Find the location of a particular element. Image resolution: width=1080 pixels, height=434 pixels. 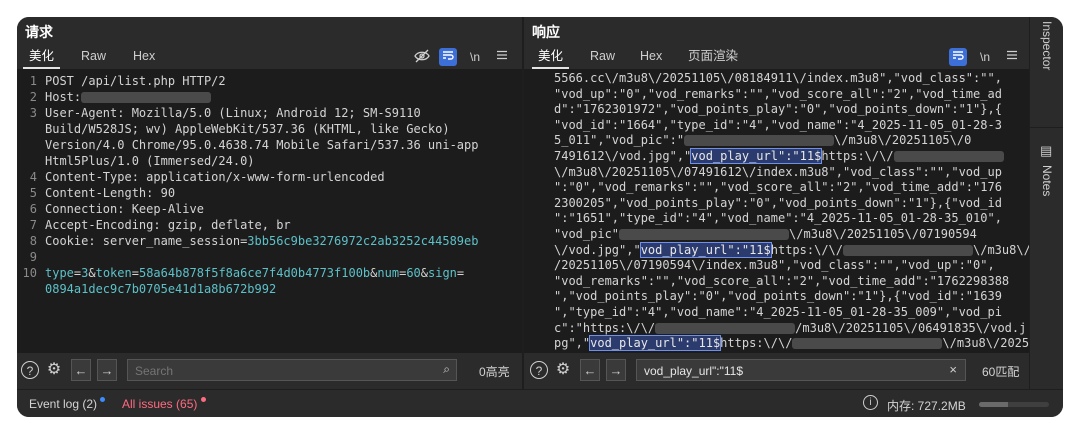

code-token: type is located at coordinates (59, 273).